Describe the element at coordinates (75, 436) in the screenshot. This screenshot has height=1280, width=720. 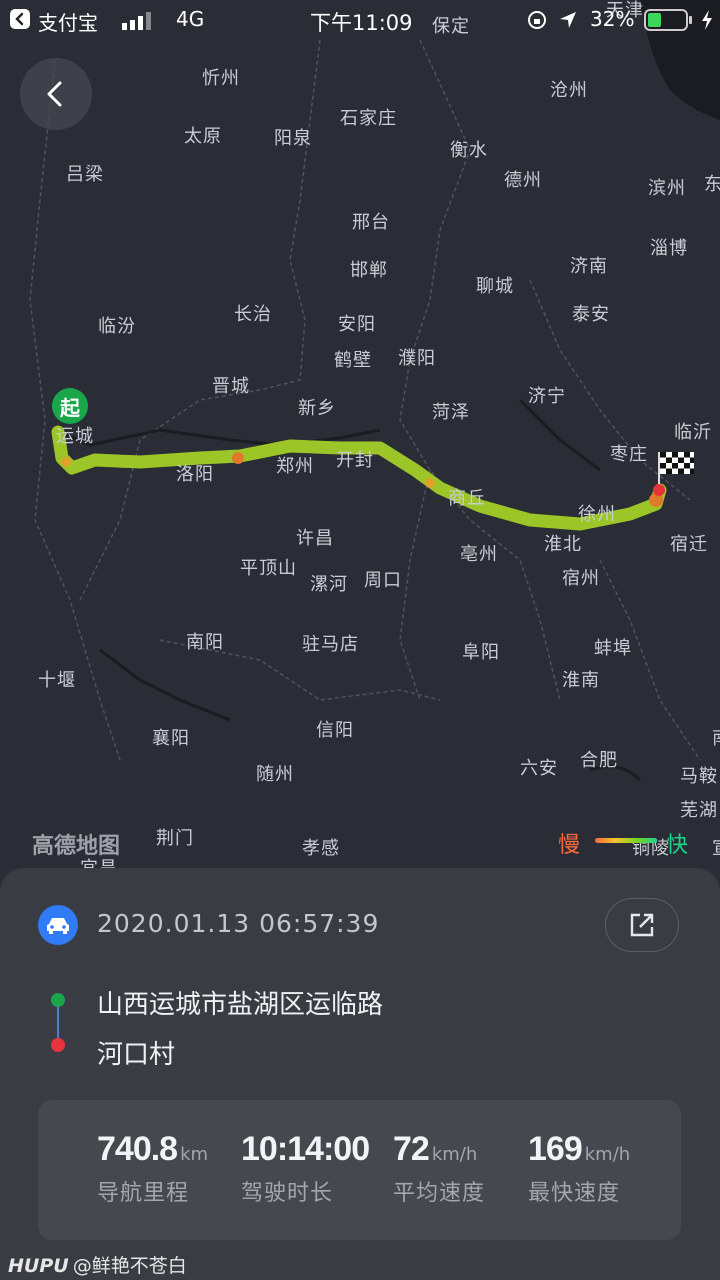
I see `city-label: 运城` at that location.